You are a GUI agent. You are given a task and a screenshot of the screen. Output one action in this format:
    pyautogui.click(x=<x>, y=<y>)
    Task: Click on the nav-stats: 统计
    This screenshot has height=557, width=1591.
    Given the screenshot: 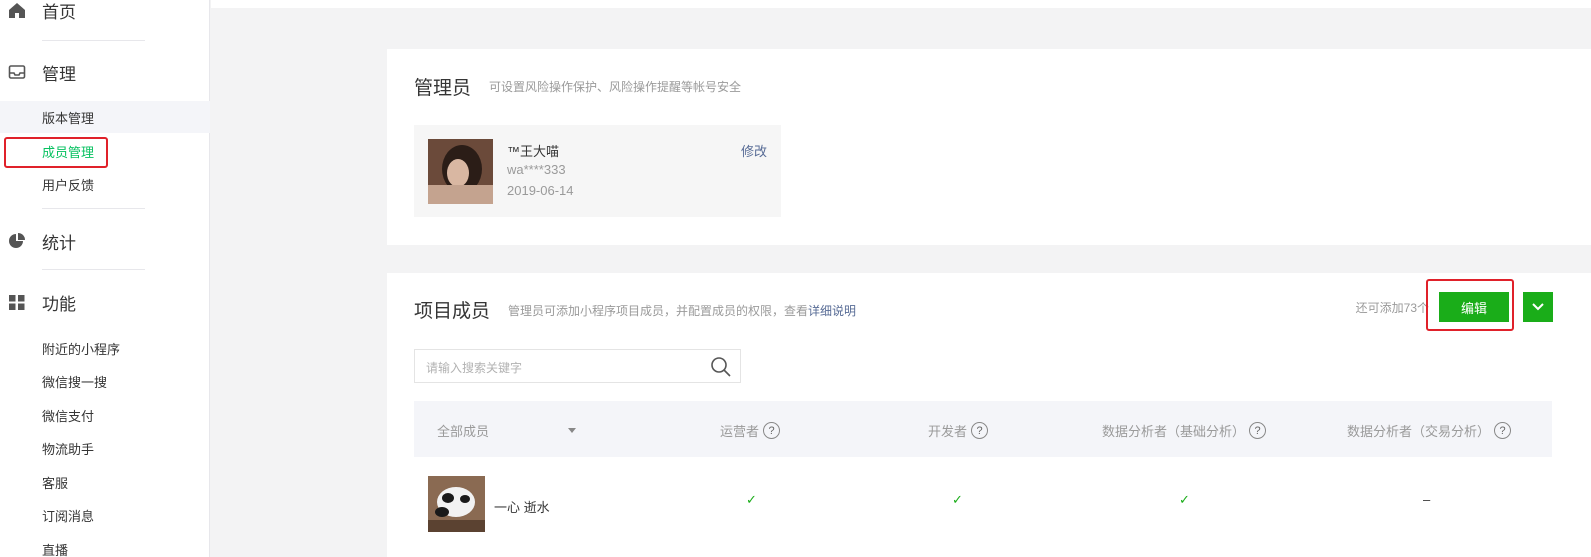 What is the action you would take?
    pyautogui.click(x=105, y=241)
    